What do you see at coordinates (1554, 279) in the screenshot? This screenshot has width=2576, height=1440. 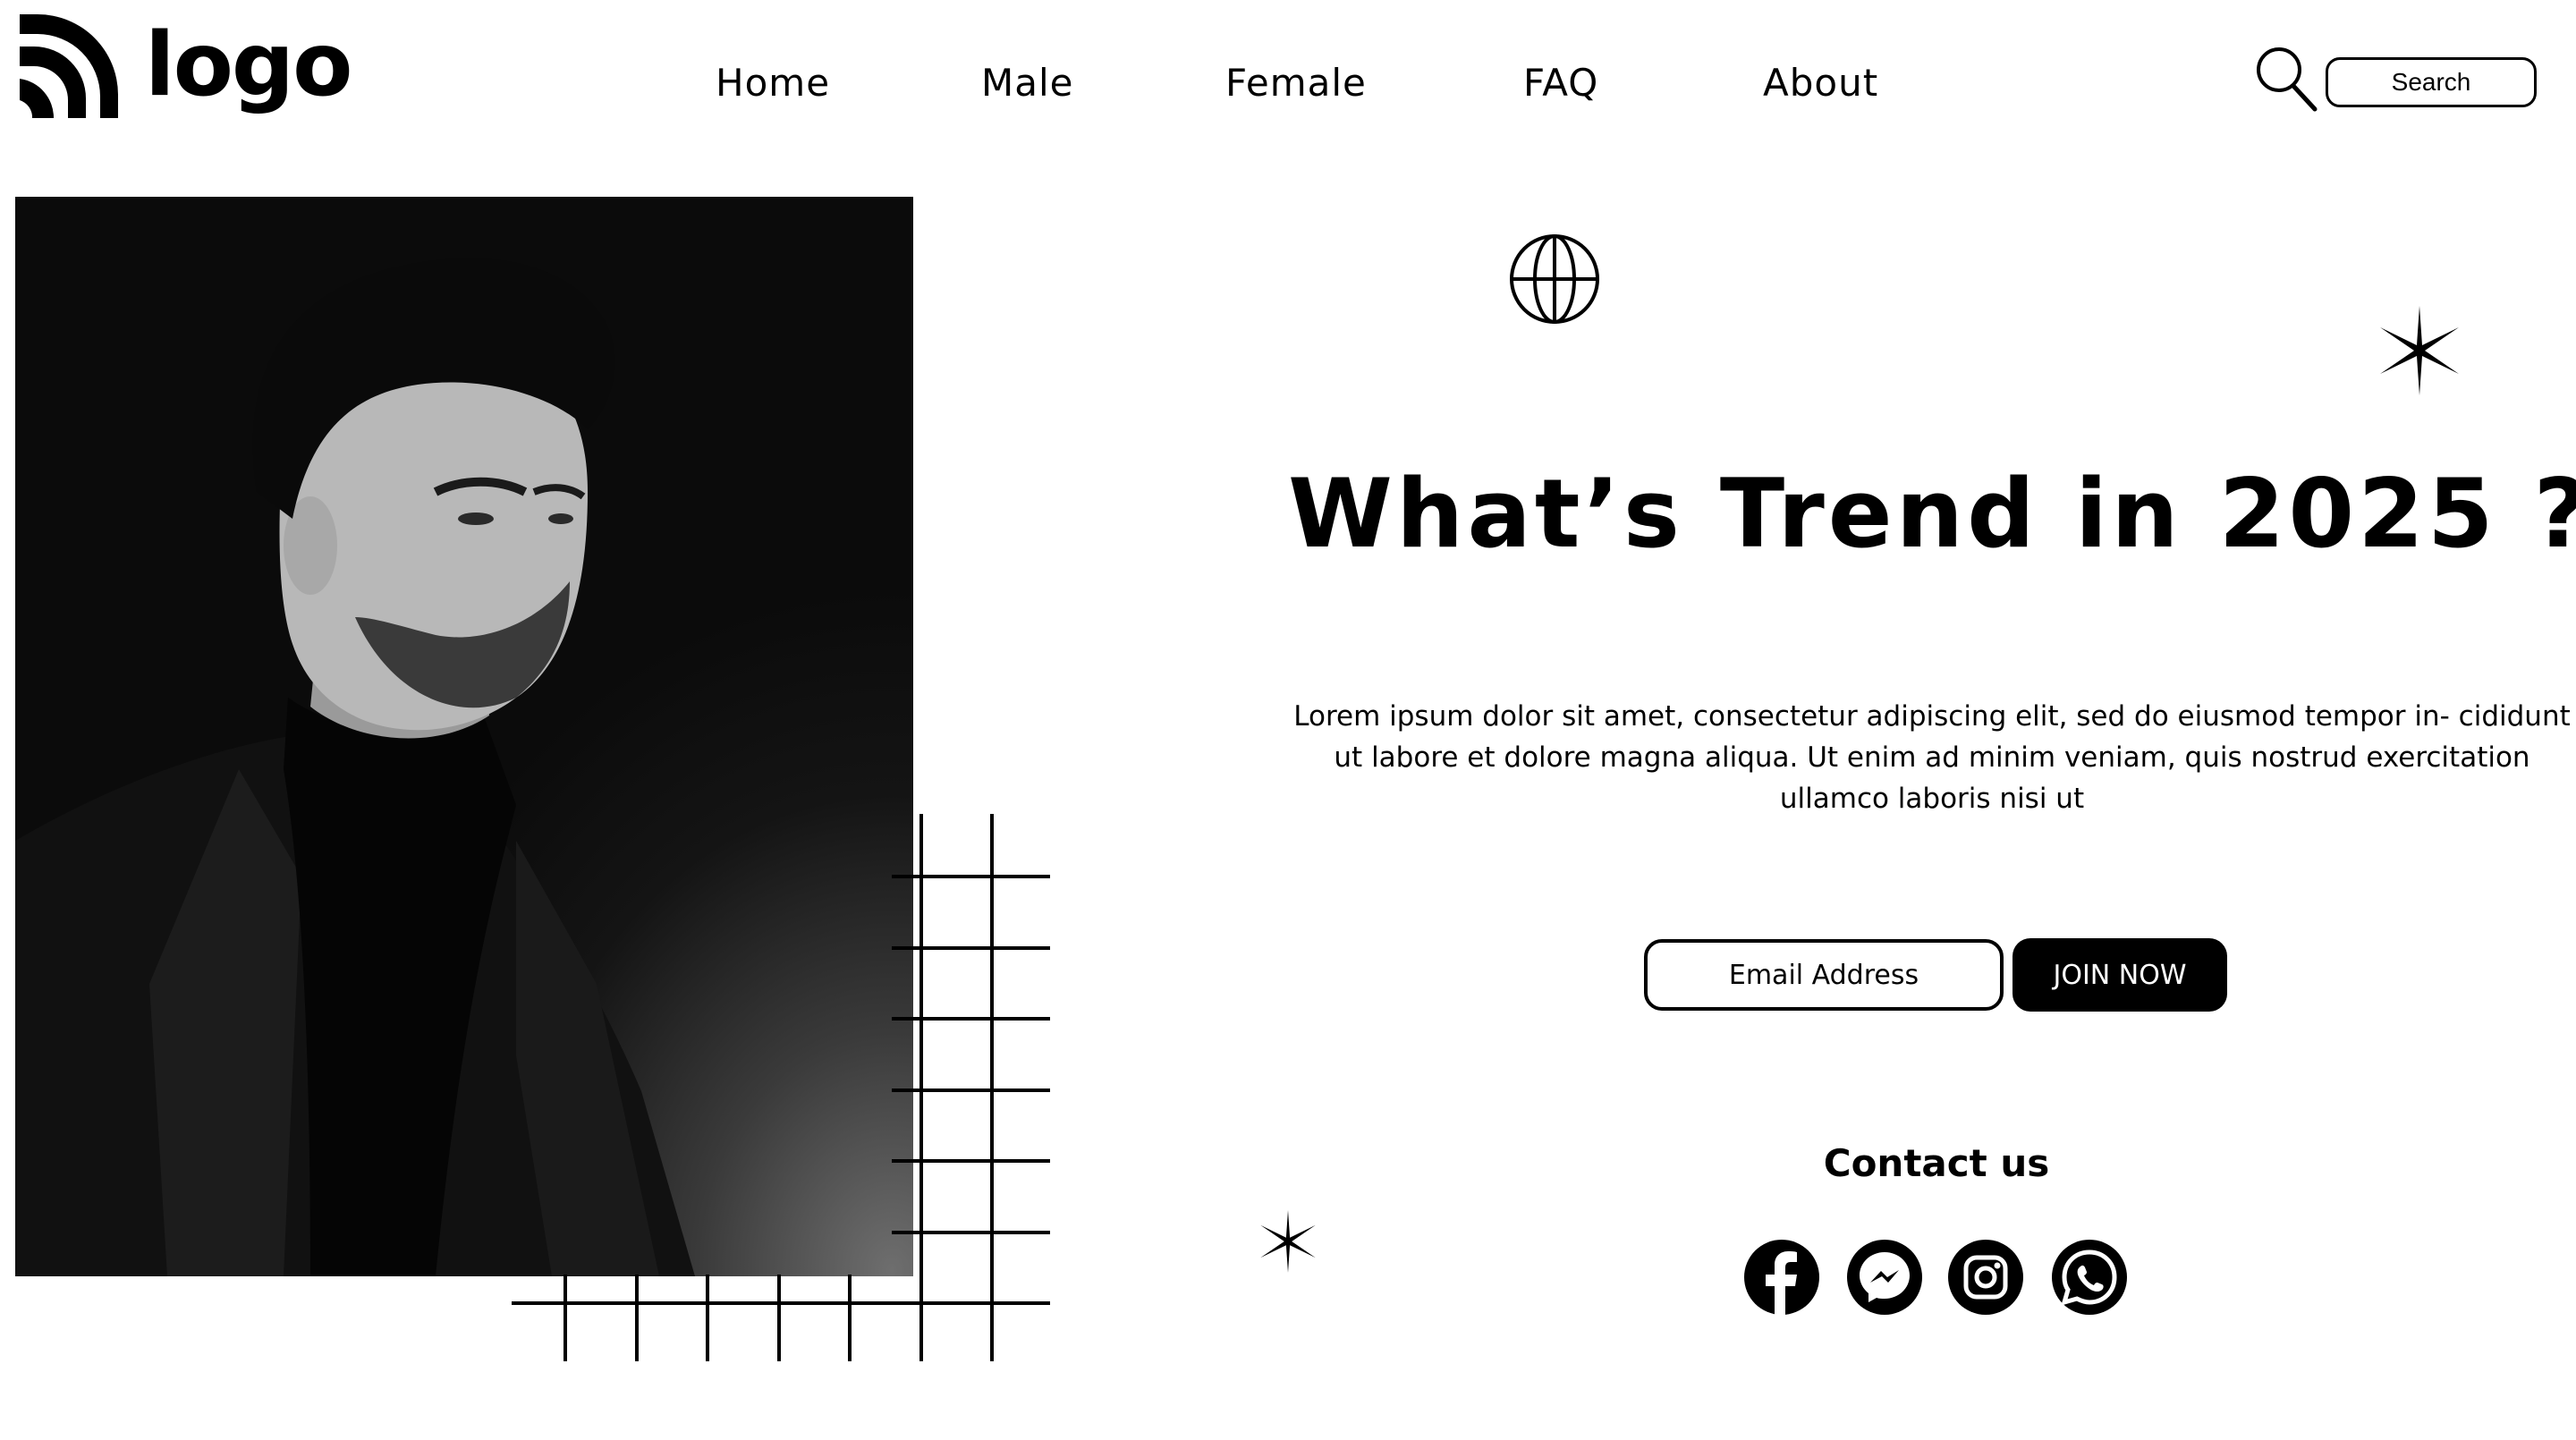 I see `globe-icon` at bounding box center [1554, 279].